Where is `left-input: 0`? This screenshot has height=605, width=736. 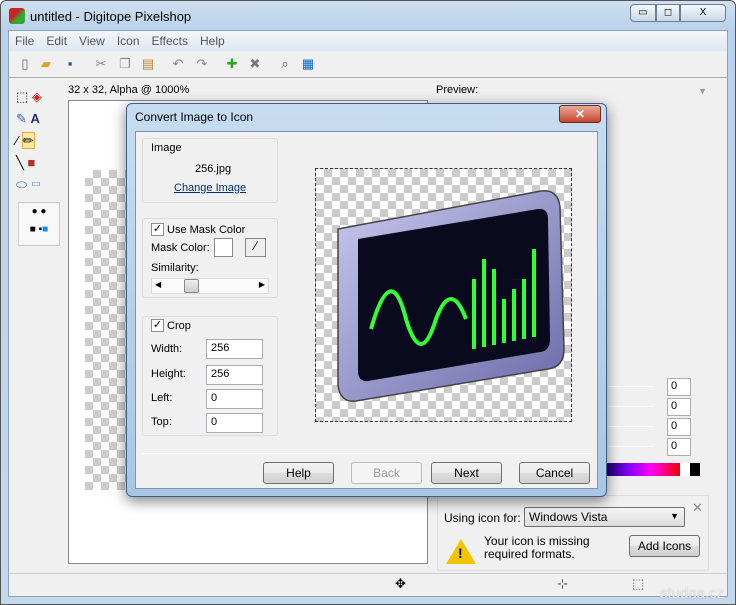 left-input: 0 is located at coordinates (234, 399).